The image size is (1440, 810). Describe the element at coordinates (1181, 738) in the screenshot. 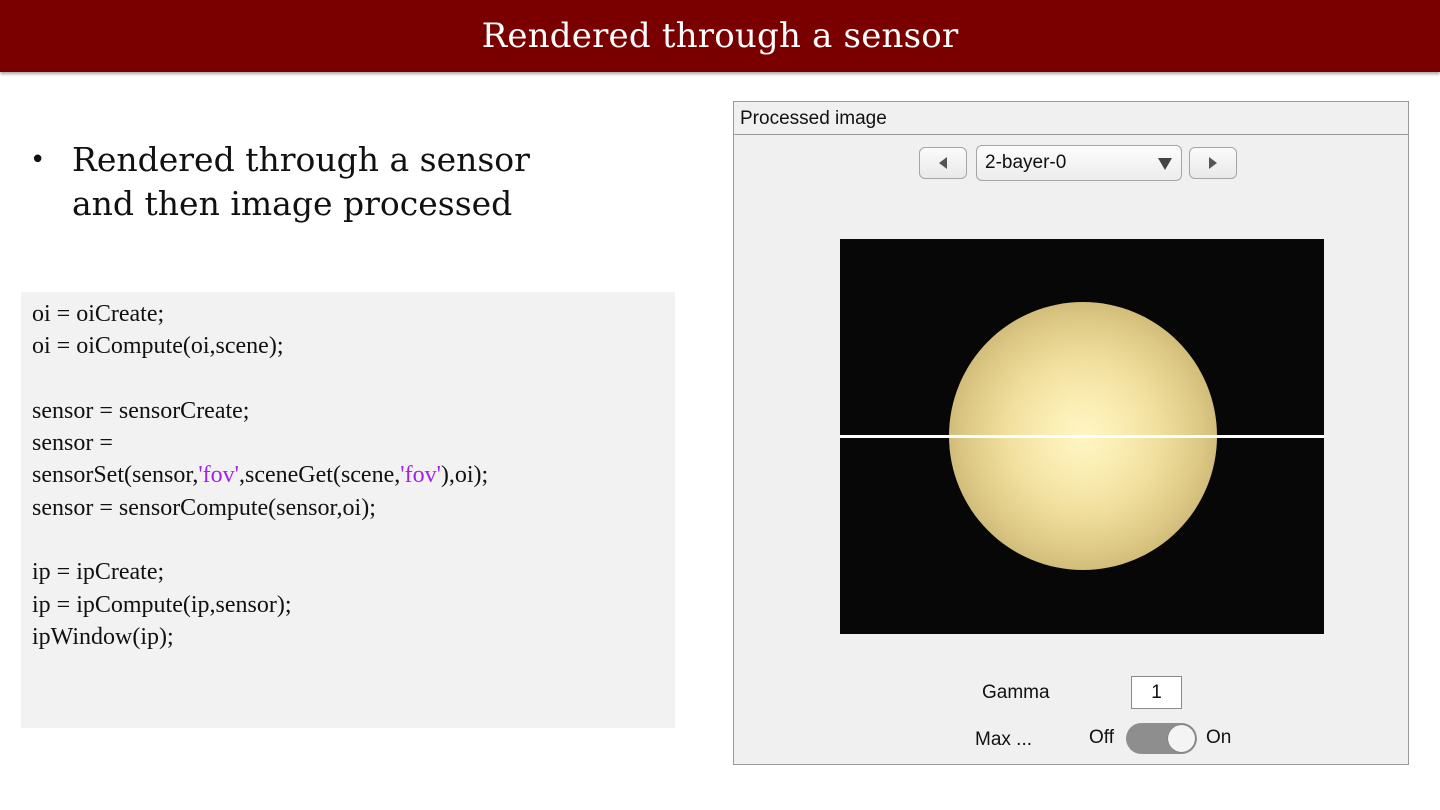

I see `toggle-knob` at that location.